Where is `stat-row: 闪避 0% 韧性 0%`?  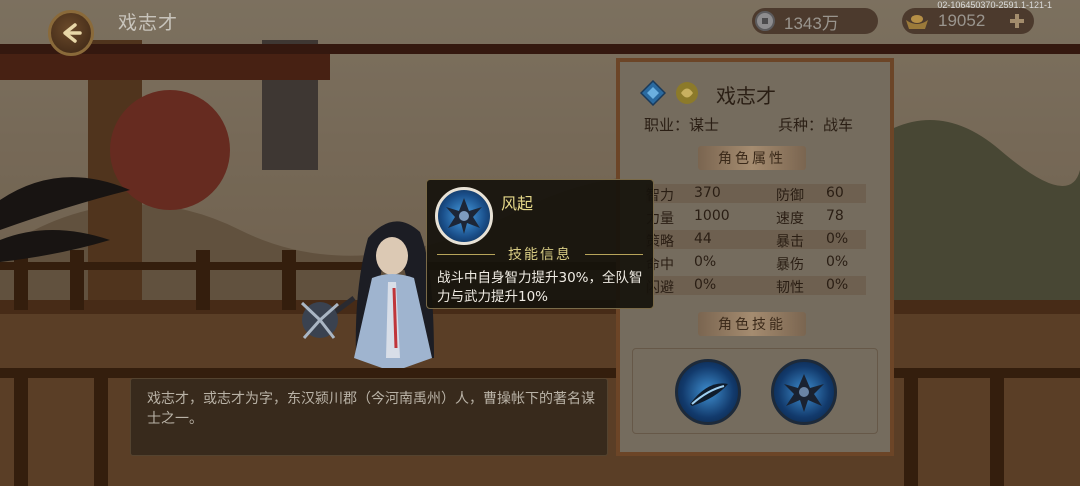 stat-row: 闪避 0% 韧性 0% is located at coordinates (756, 286).